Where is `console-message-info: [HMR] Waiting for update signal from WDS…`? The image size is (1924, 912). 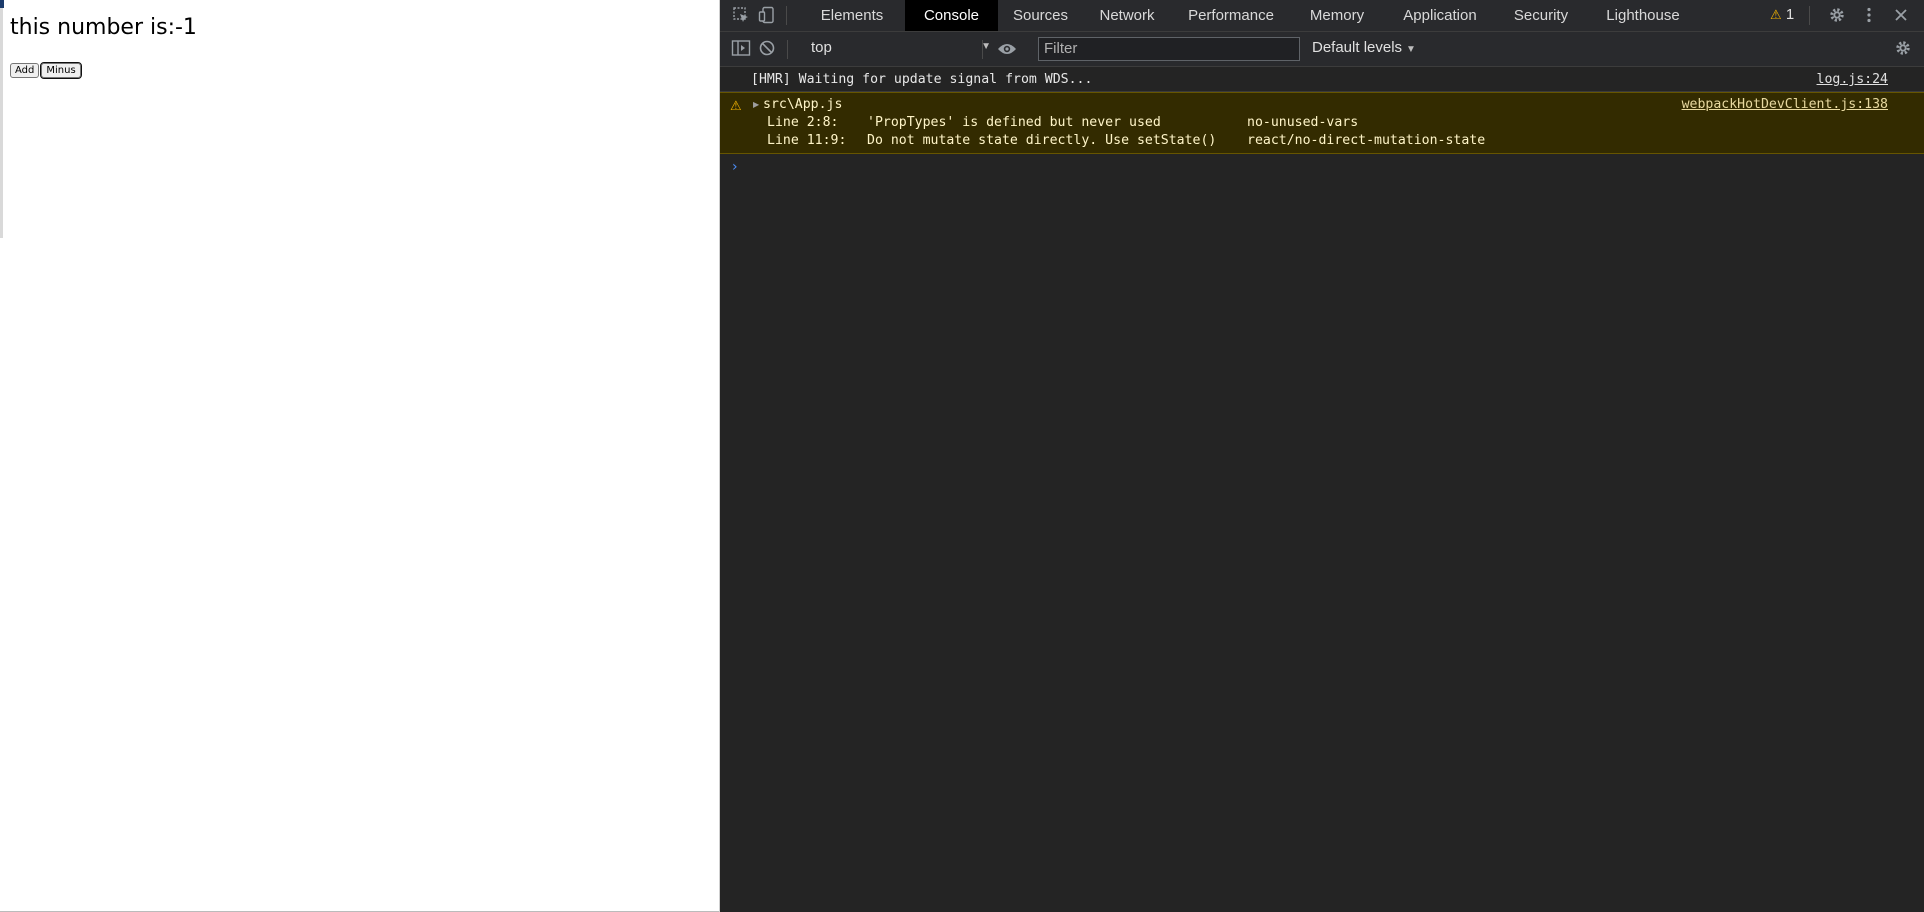 console-message-info: [HMR] Waiting for update signal from WDS… is located at coordinates (1322, 79).